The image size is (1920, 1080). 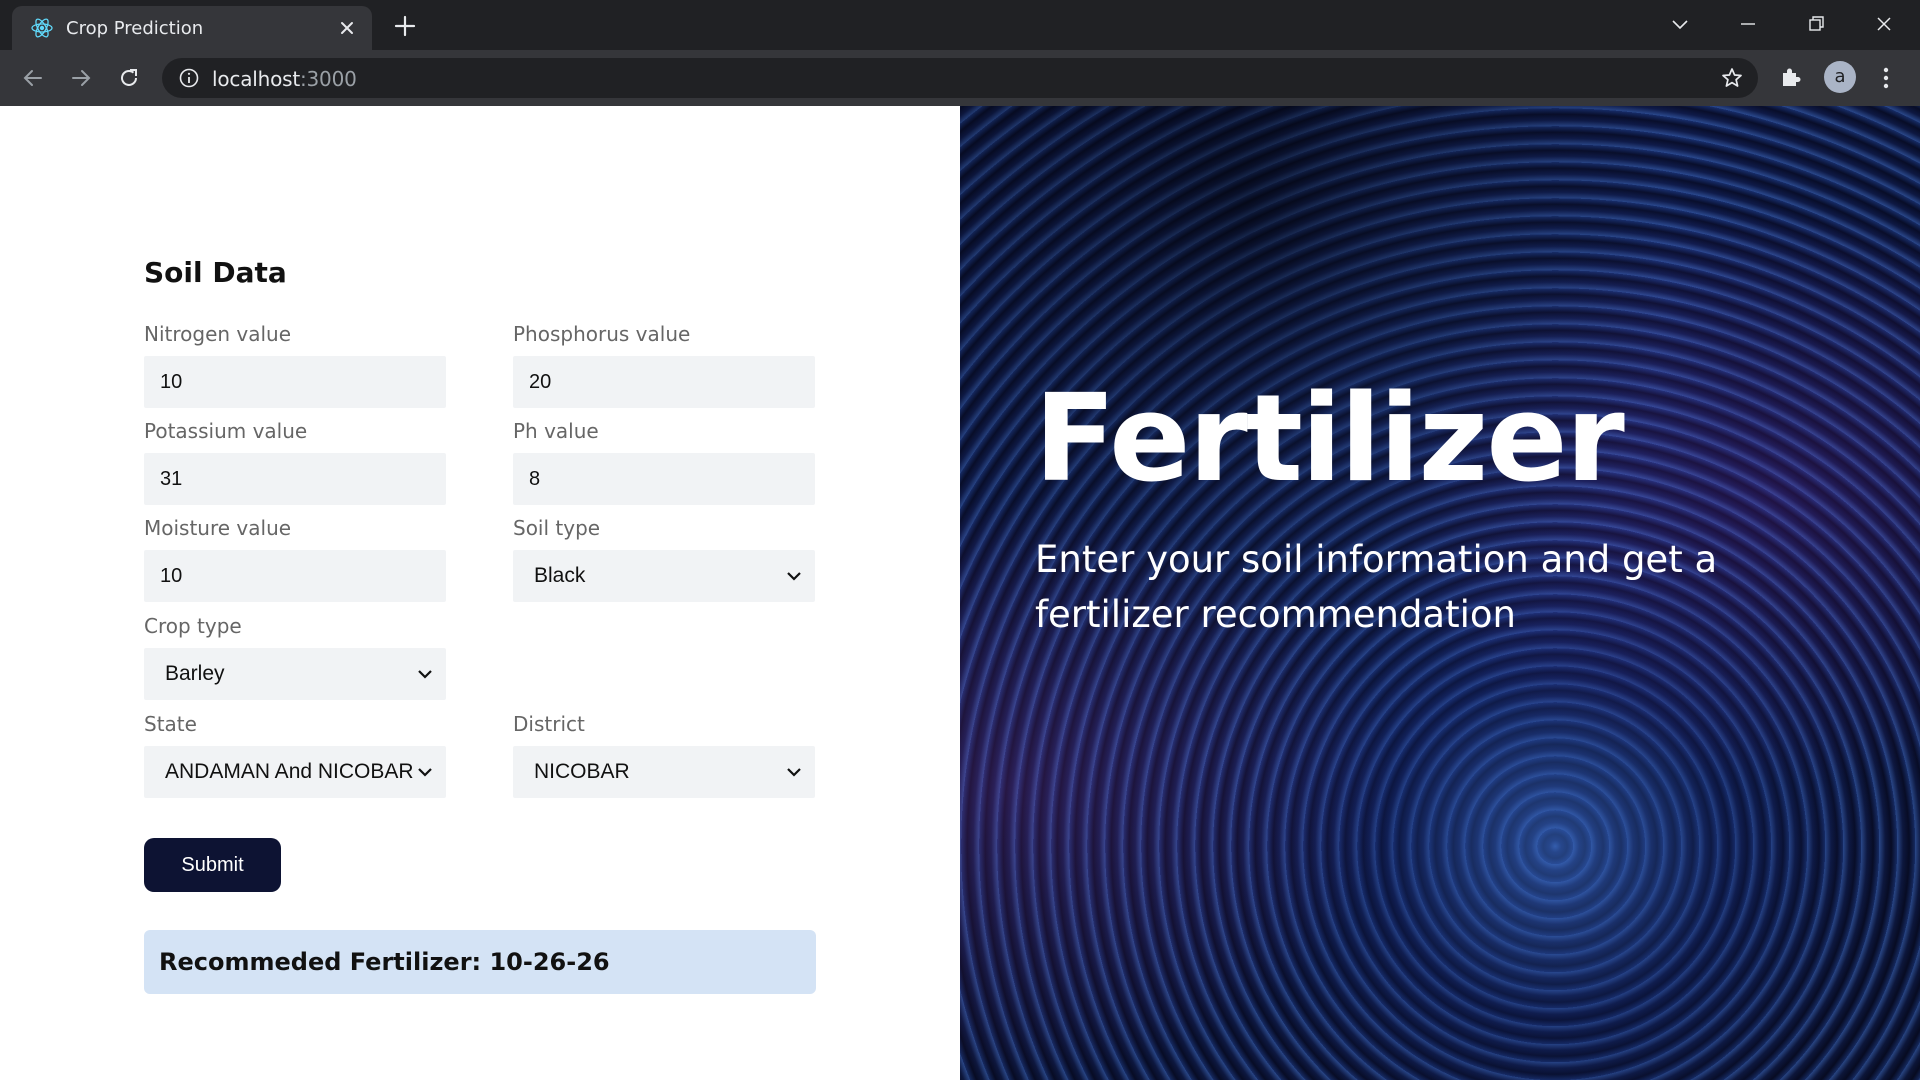 I want to click on forward-arrow-icon, so click(x=81, y=78).